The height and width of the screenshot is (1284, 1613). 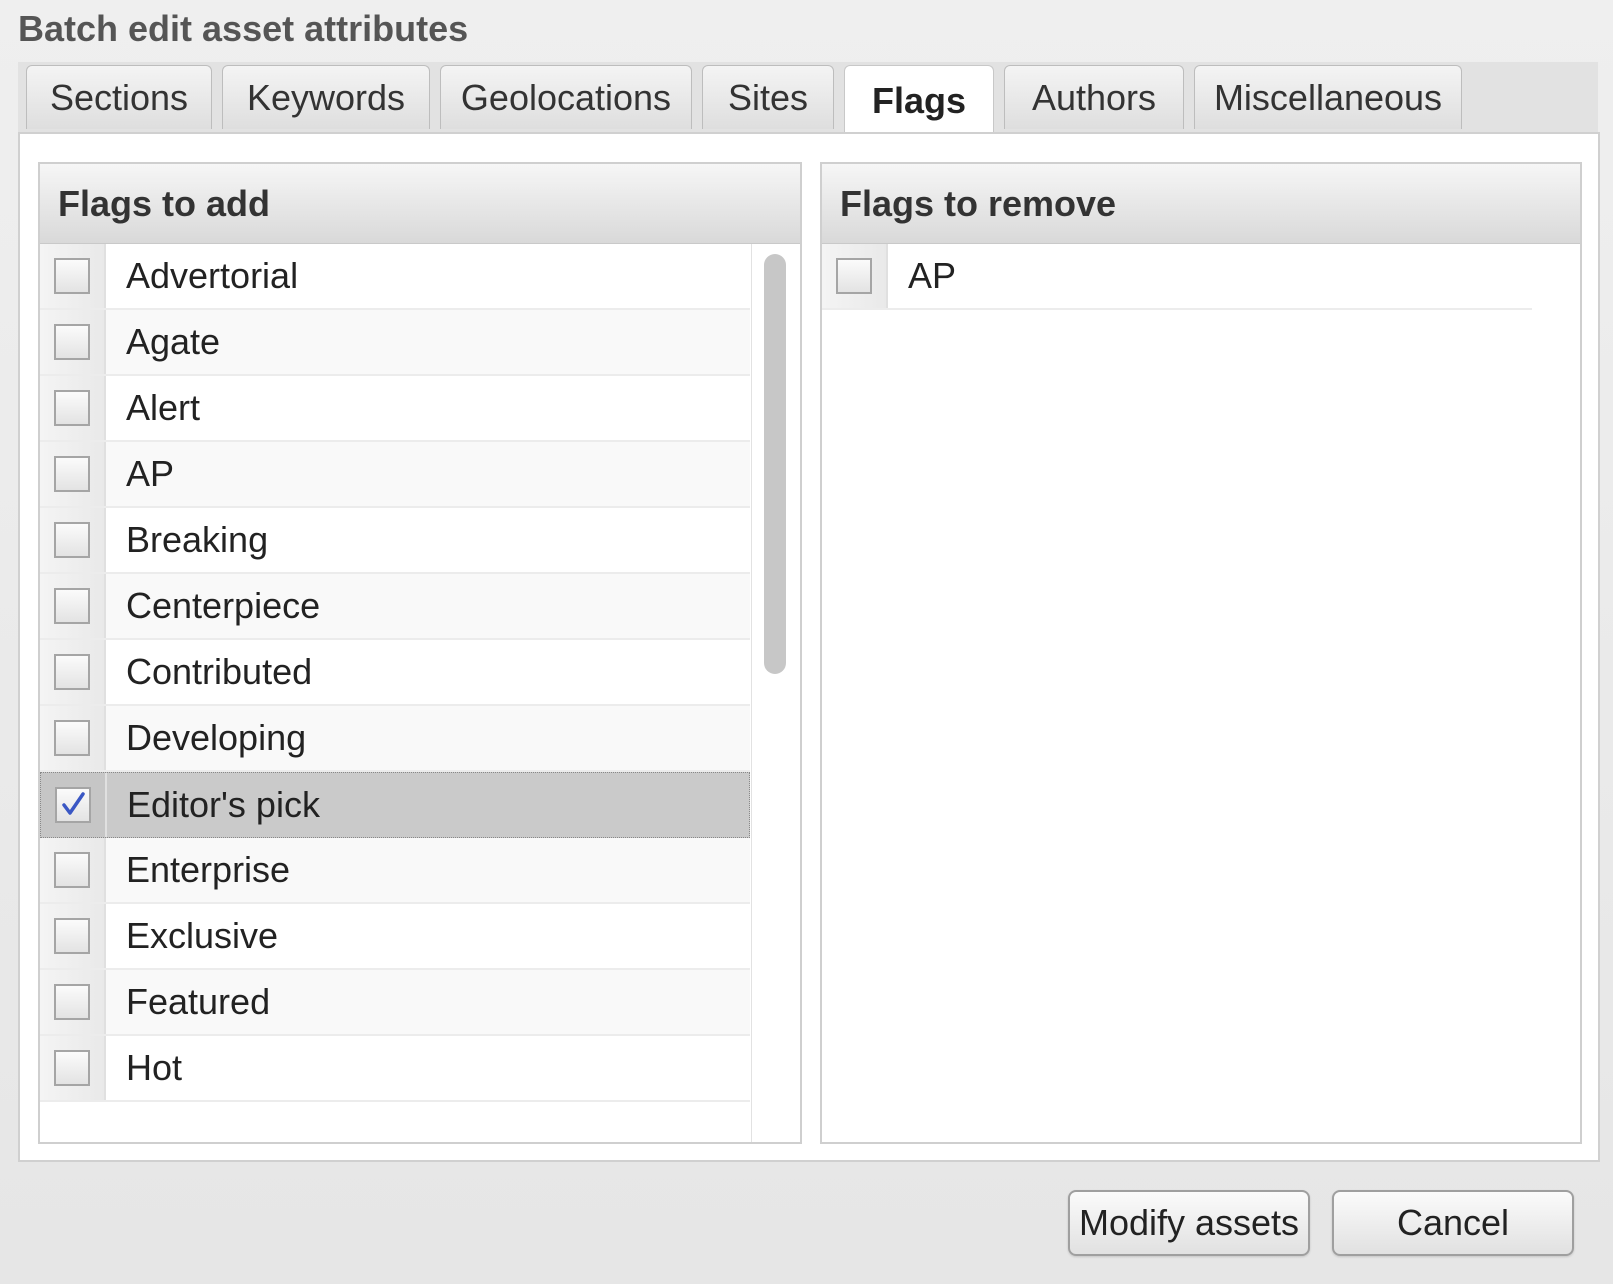 I want to click on flag-label: Featured, so click(x=198, y=1001).